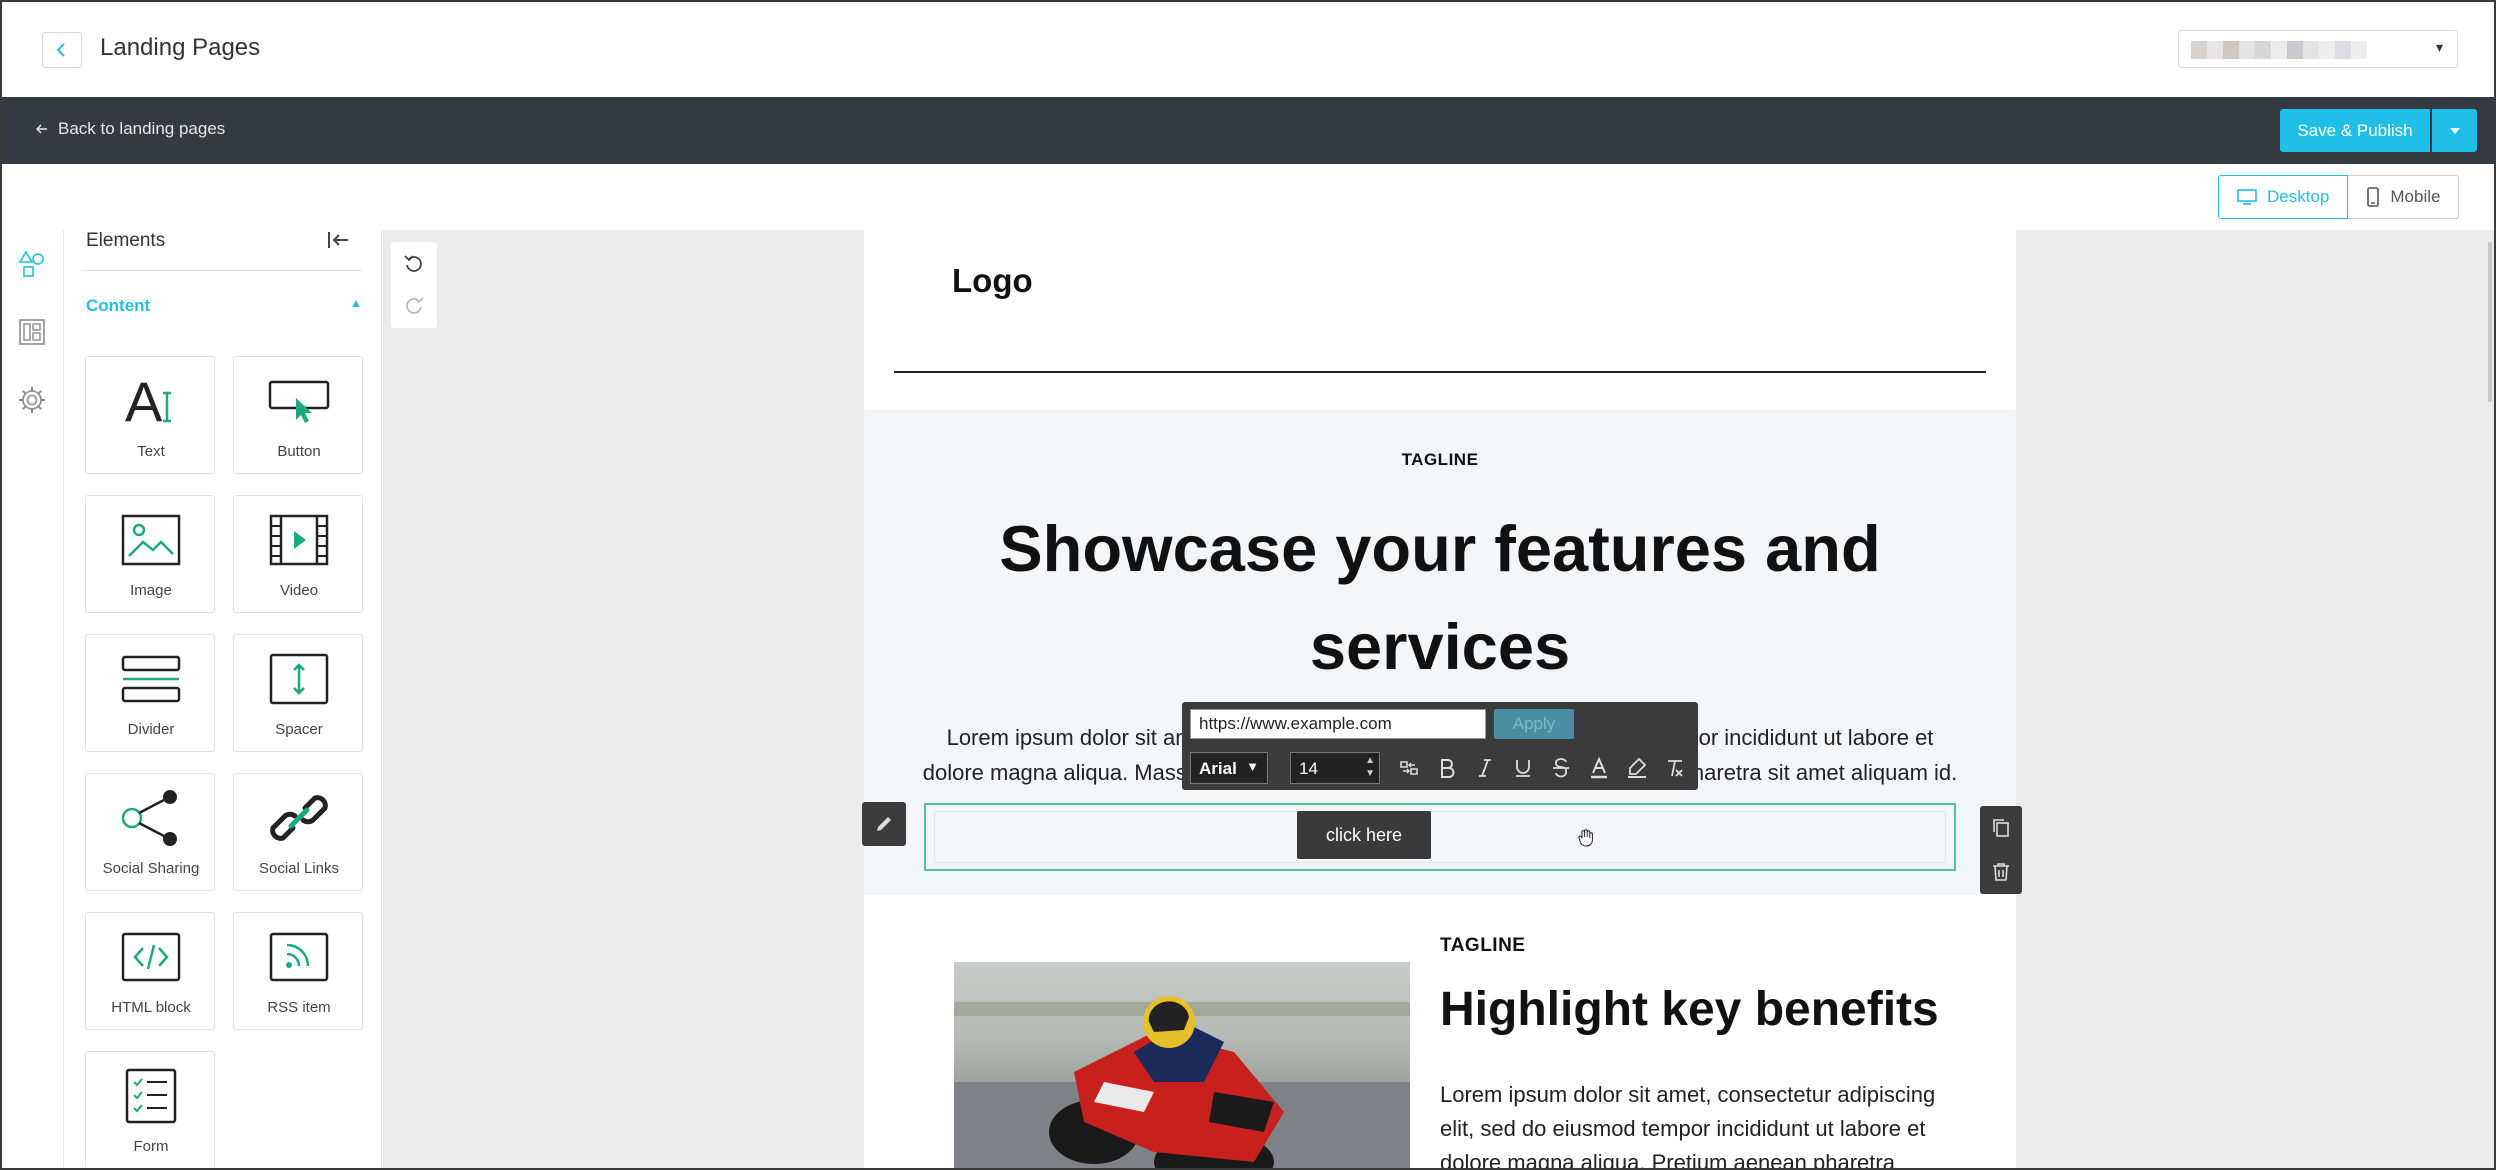 The width and height of the screenshot is (2496, 1170). Describe the element at coordinates (151, 957) in the screenshot. I see `code-icon` at that location.